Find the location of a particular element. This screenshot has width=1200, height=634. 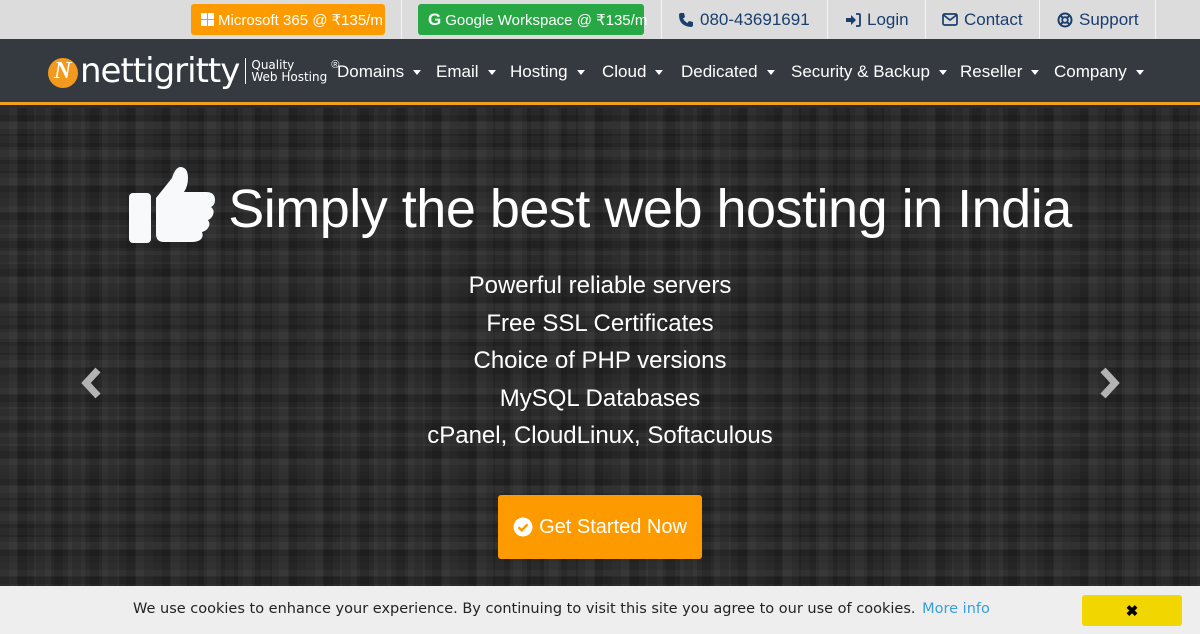

feature-item: MySQL Databases is located at coordinates (600, 398).